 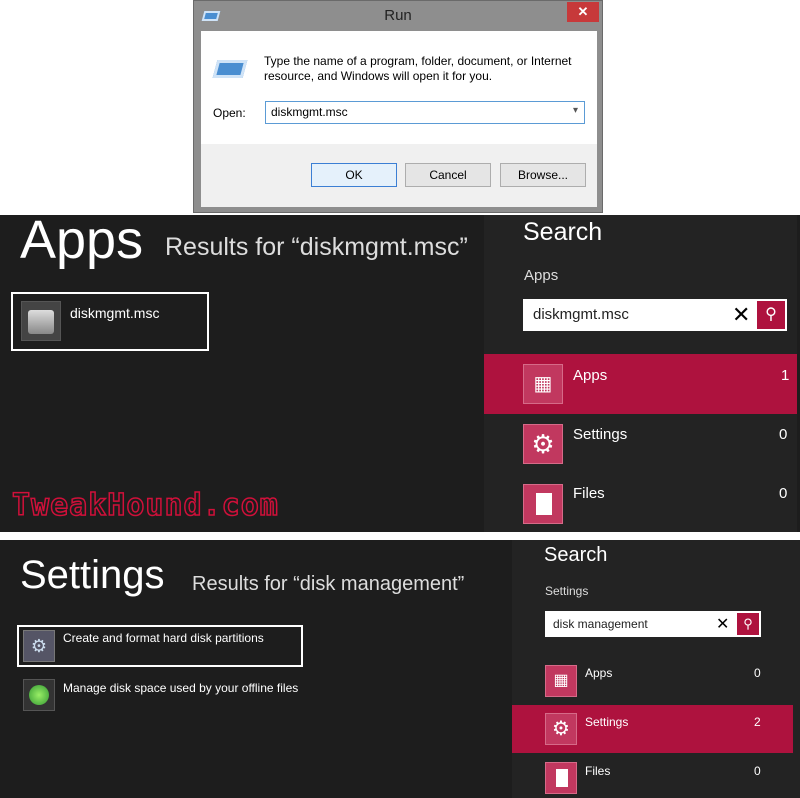 What do you see at coordinates (41, 321) in the screenshot?
I see `disk-management-icon` at bounding box center [41, 321].